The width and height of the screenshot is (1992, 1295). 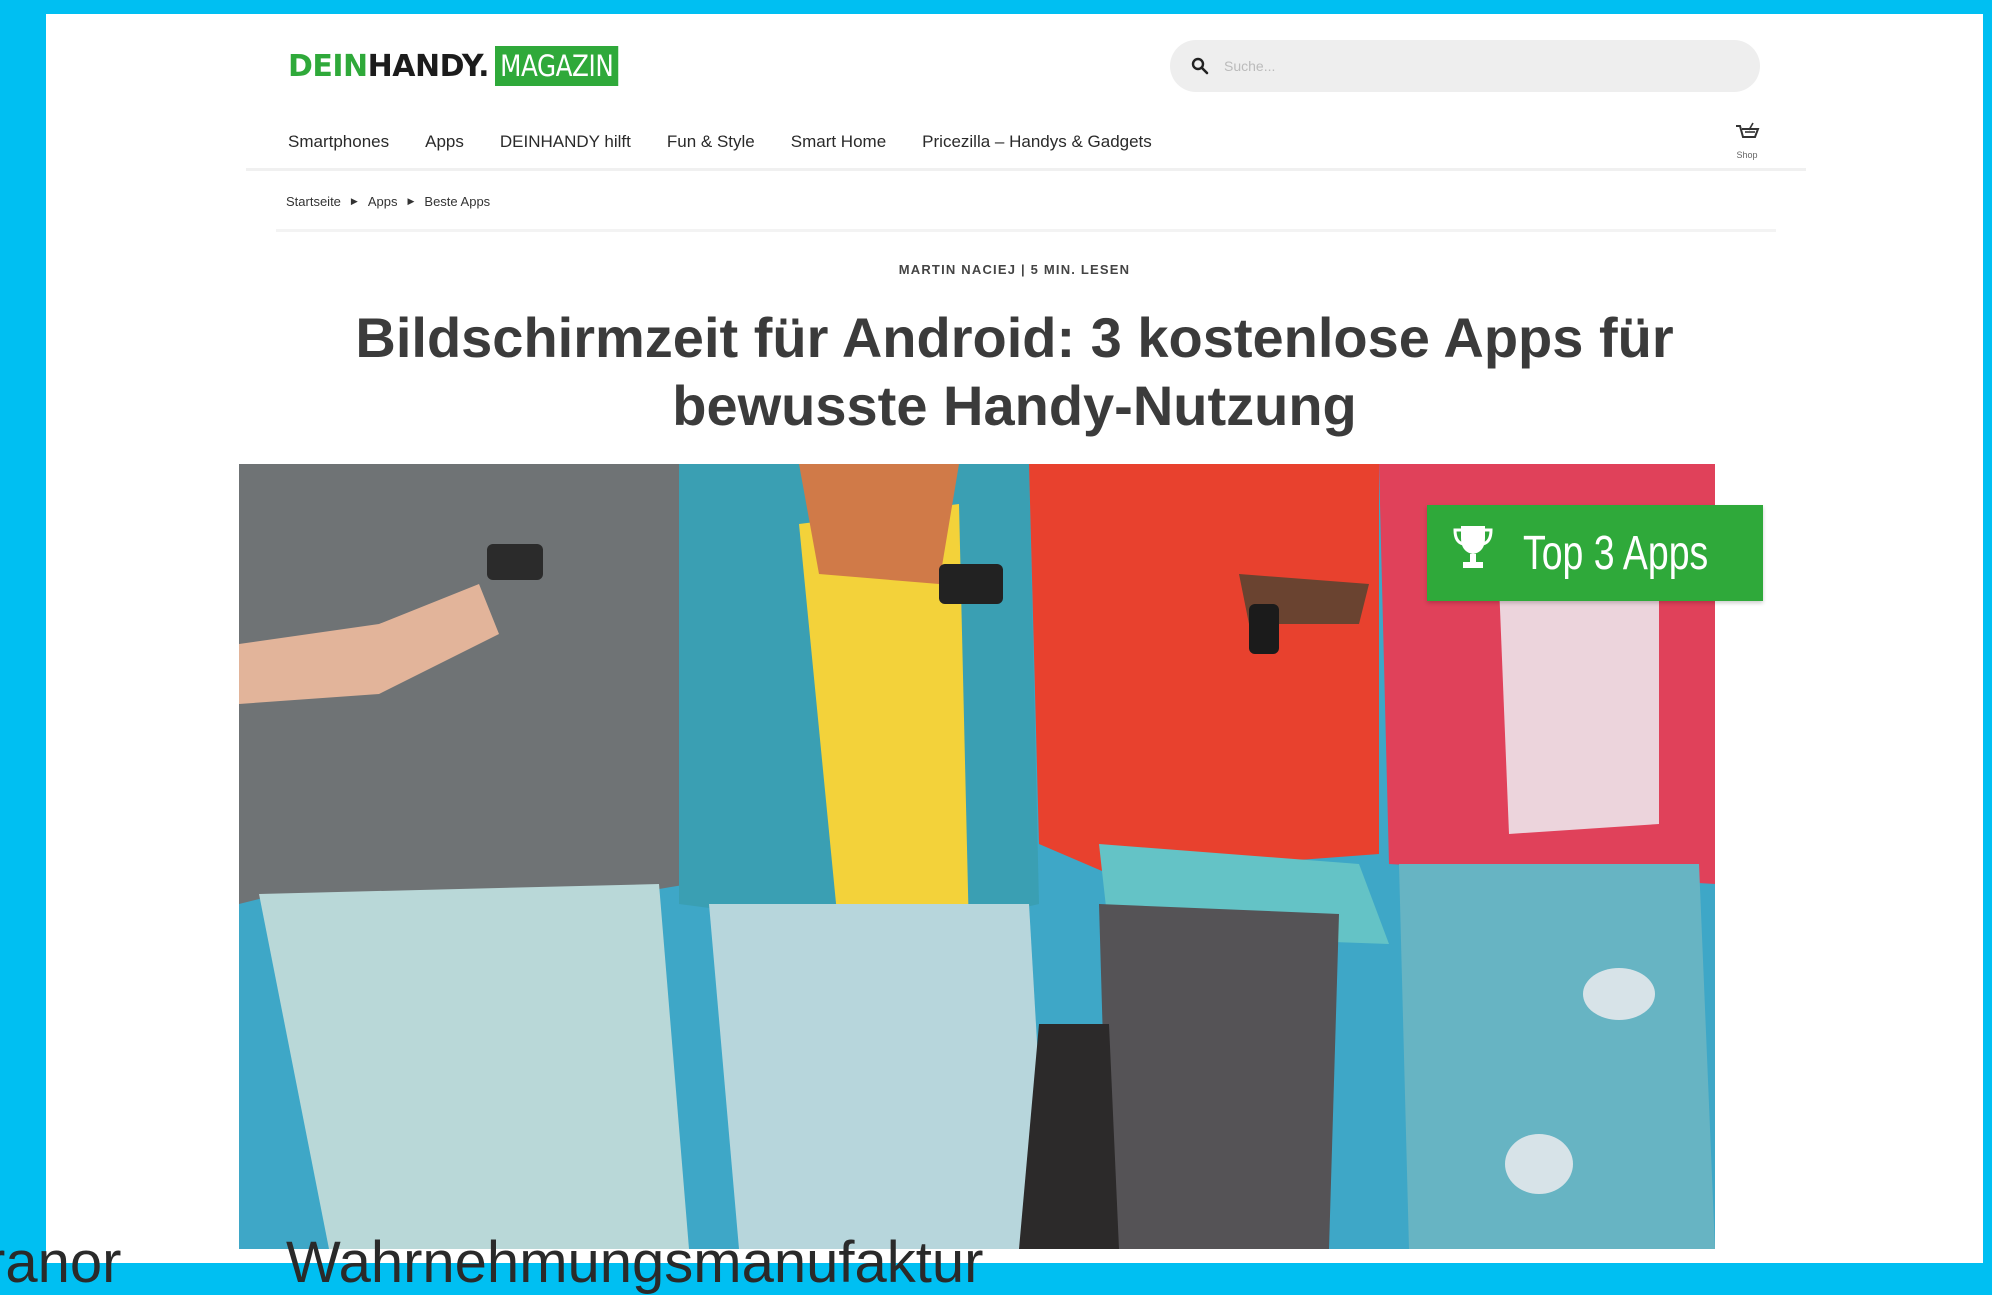 I want to click on search-icon, so click(x=1200, y=66).